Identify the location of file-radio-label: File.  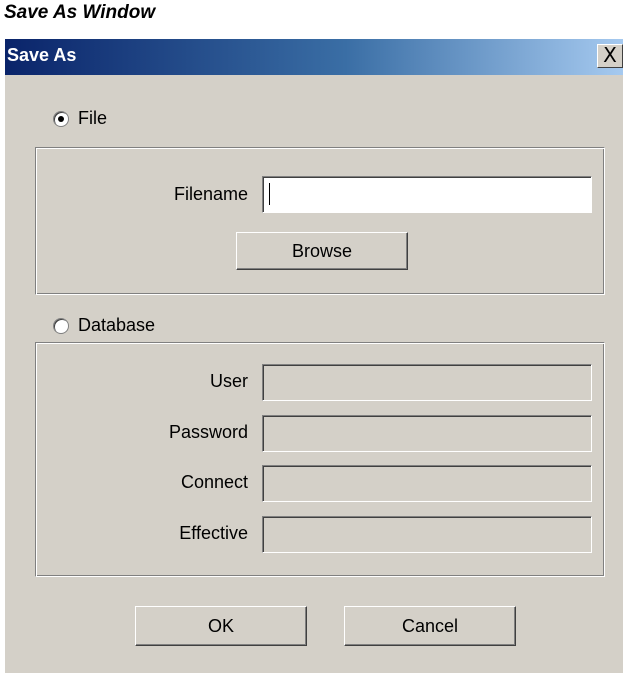
(93, 118).